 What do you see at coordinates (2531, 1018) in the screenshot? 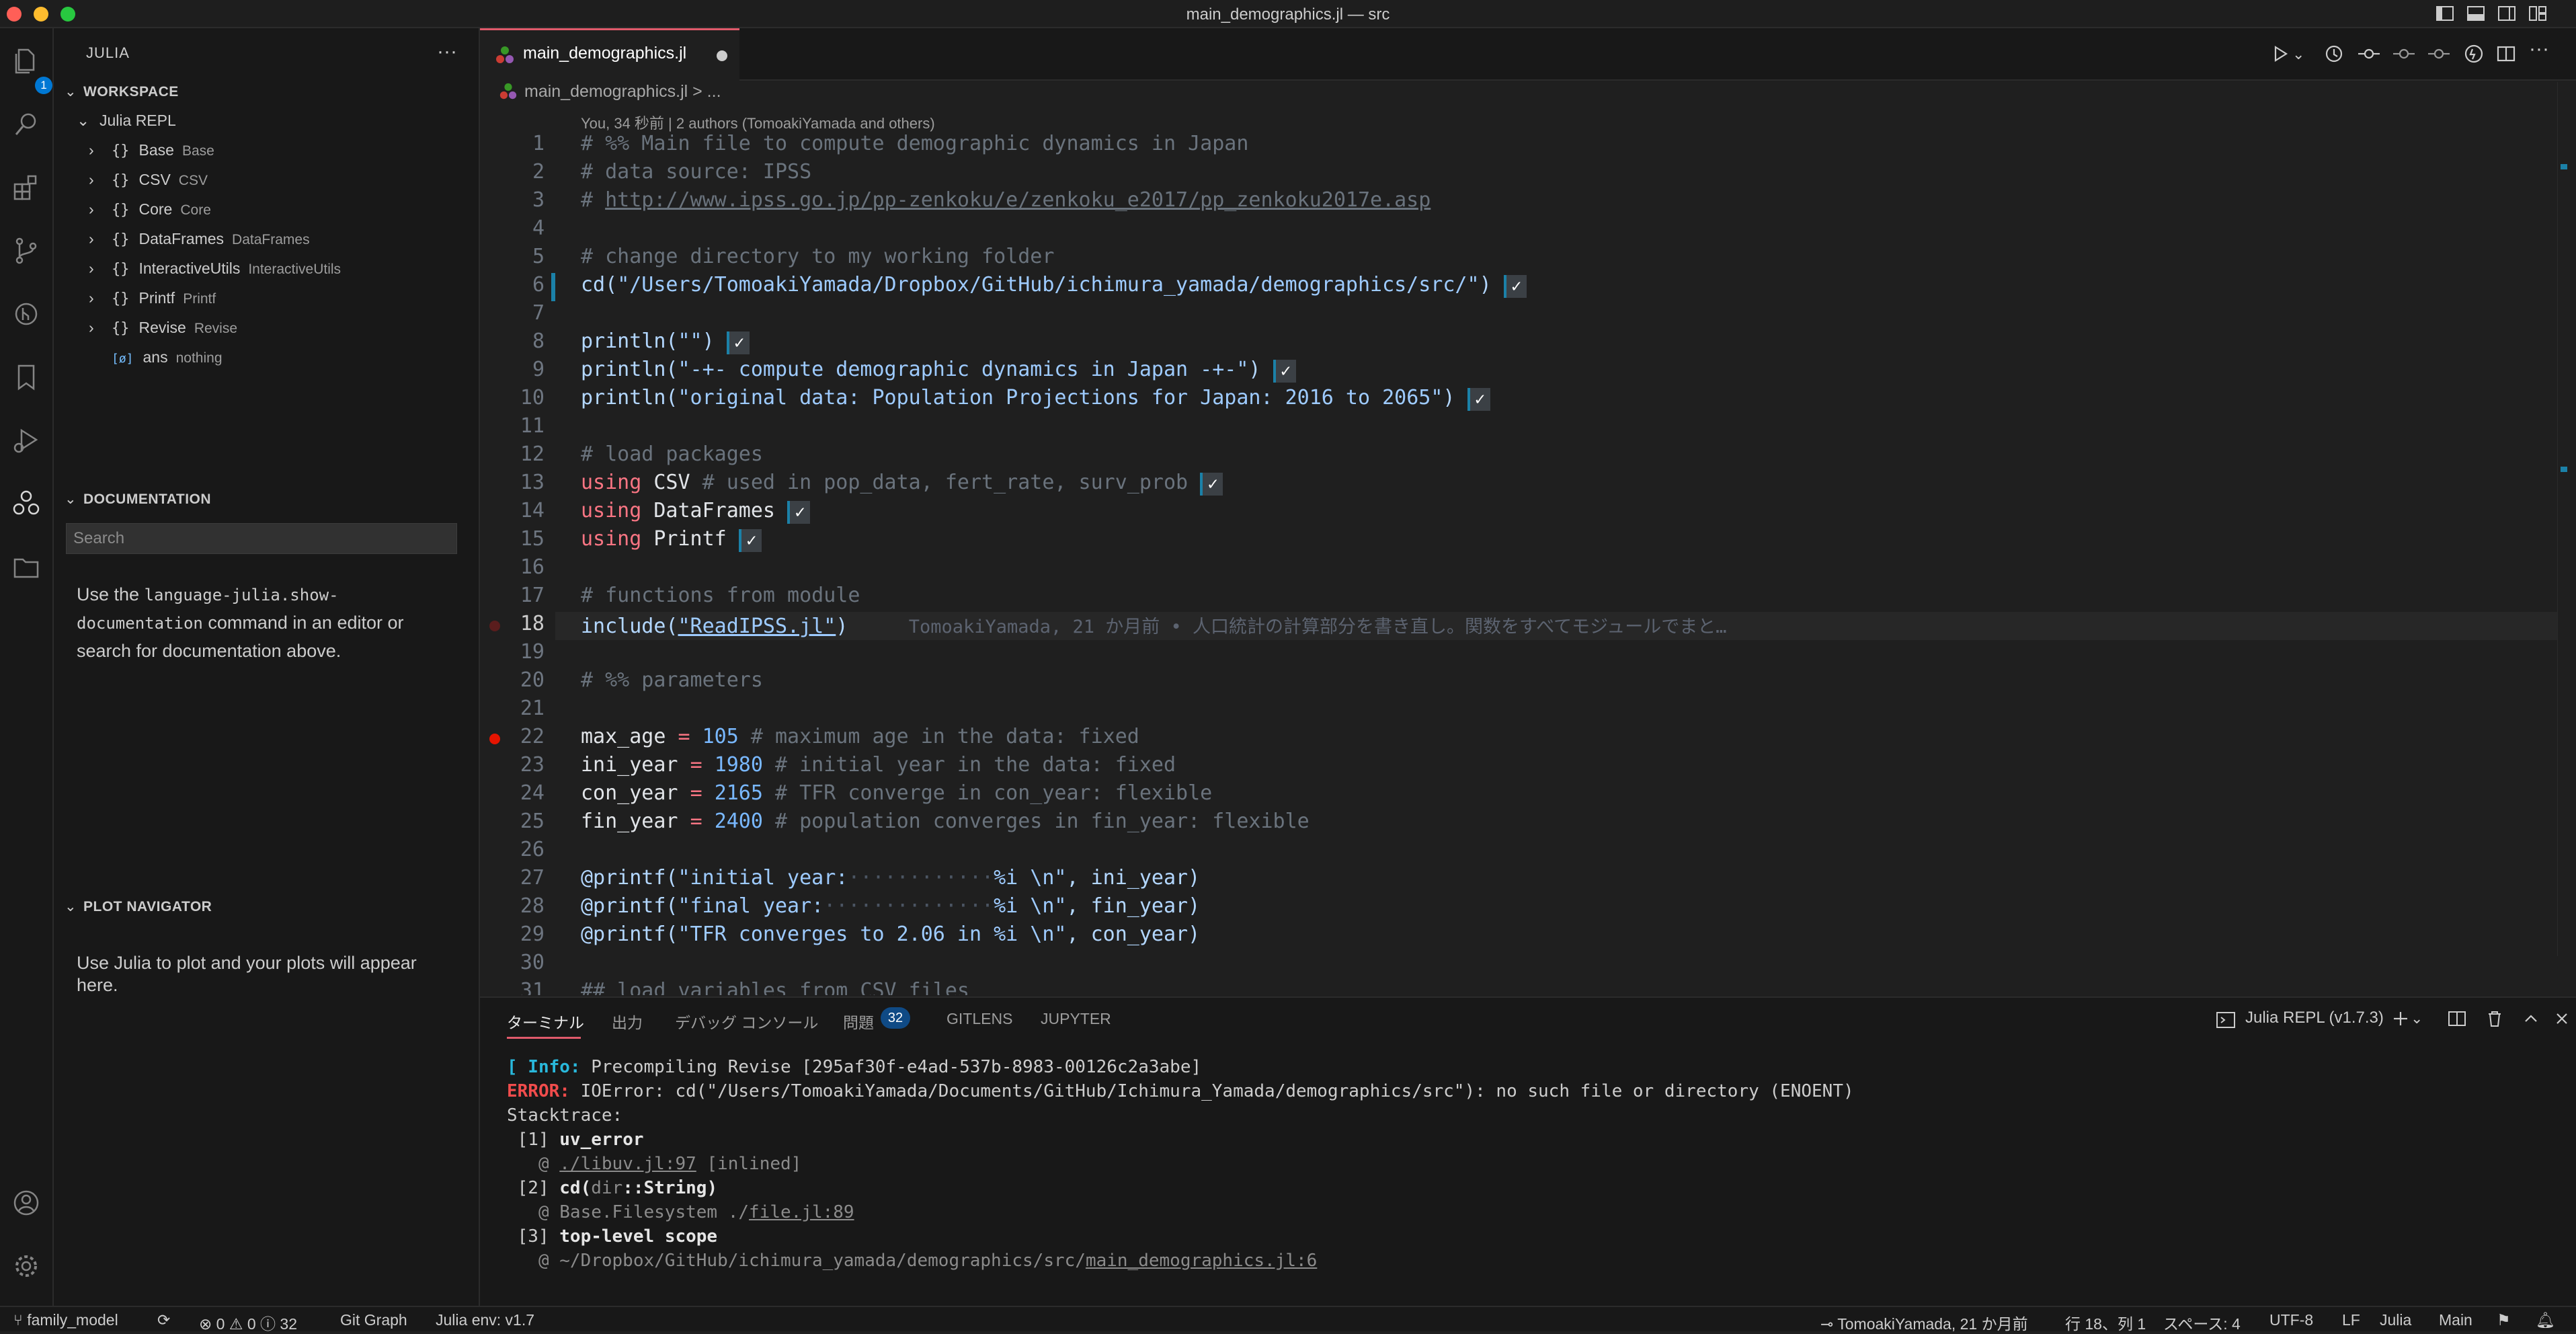
I see `maximize-panel-chevron-up-icon` at bounding box center [2531, 1018].